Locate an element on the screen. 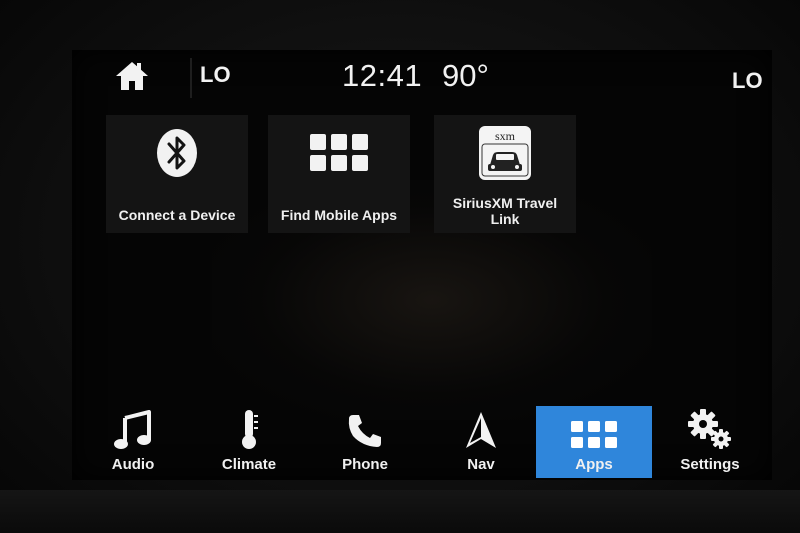 This screenshot has width=800, height=533. nav-label: Phone is located at coordinates (365, 464).